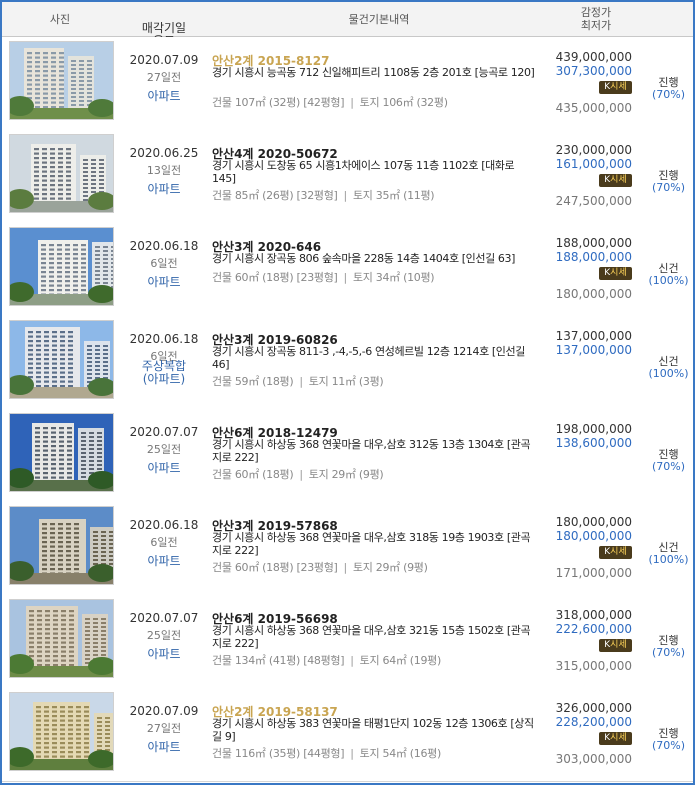  What do you see at coordinates (278, 102) in the screenshot?
I see `building-area: 건물 107㎡ (32평) [42평형]` at bounding box center [278, 102].